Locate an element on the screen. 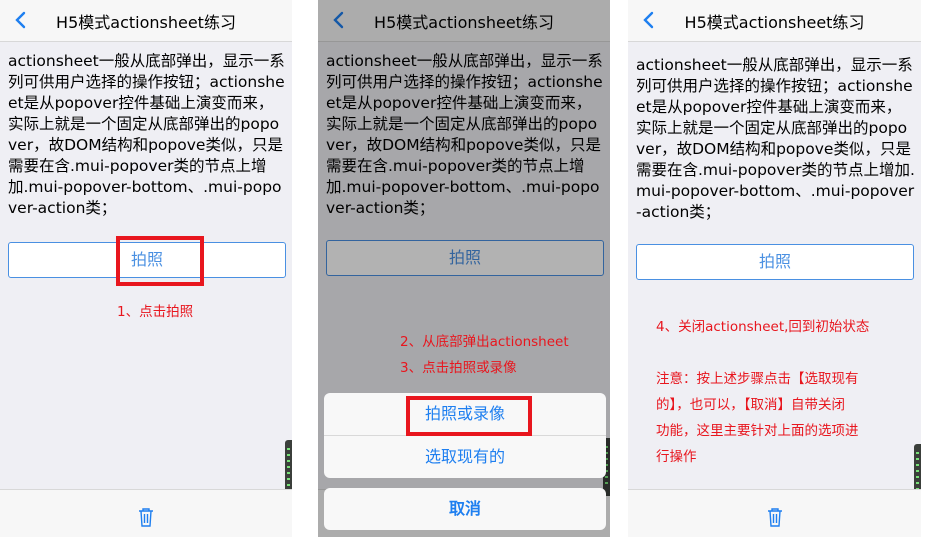 The image size is (942, 537). choose-existing-option: 选取现有的 is located at coordinates (465, 457).